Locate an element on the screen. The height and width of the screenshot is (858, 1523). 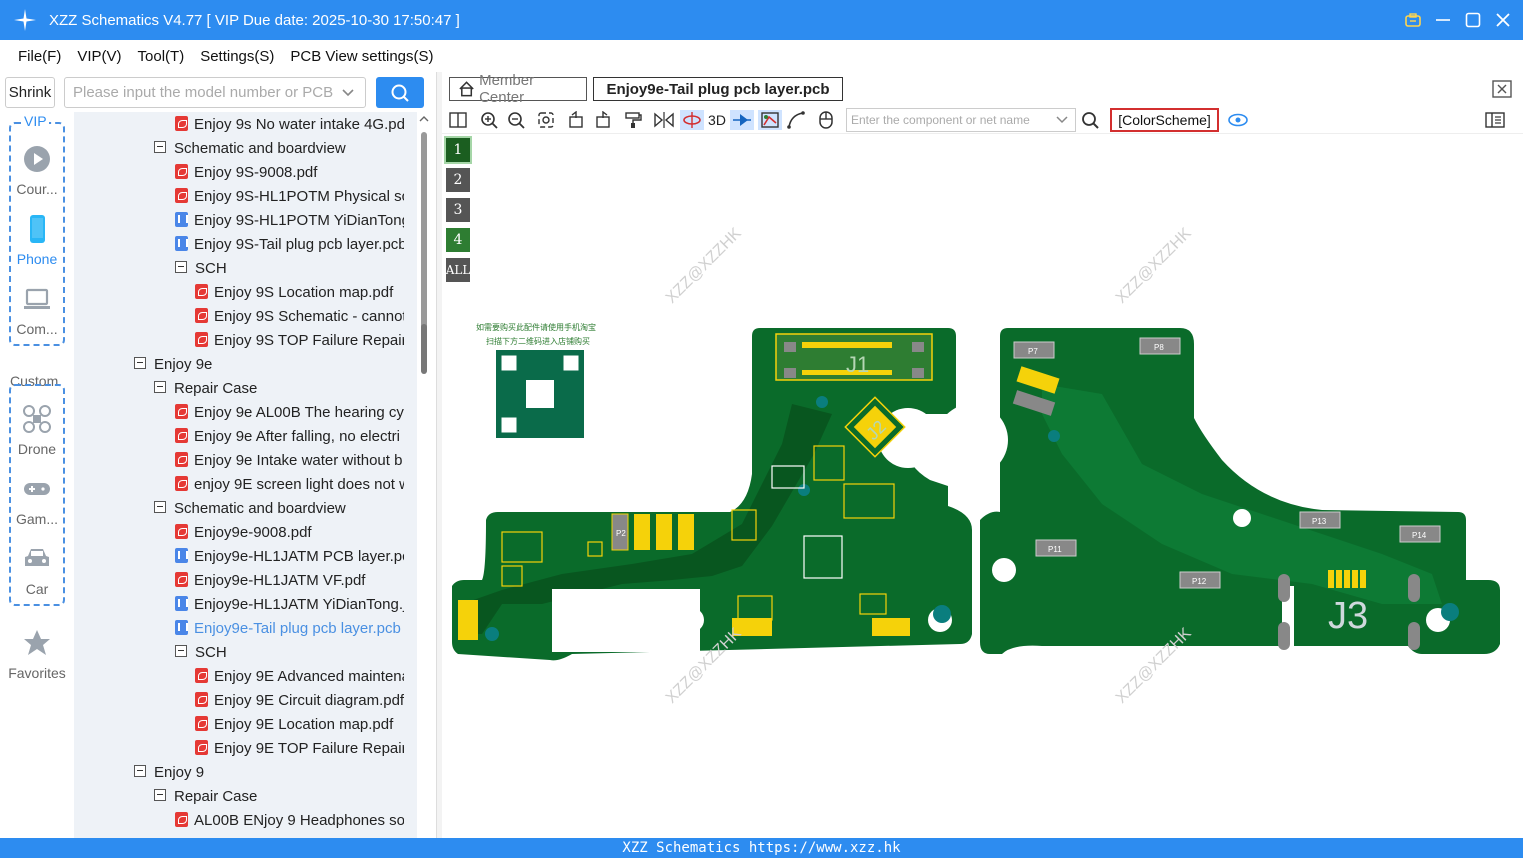
measure-icon is located at coordinates (796, 120).